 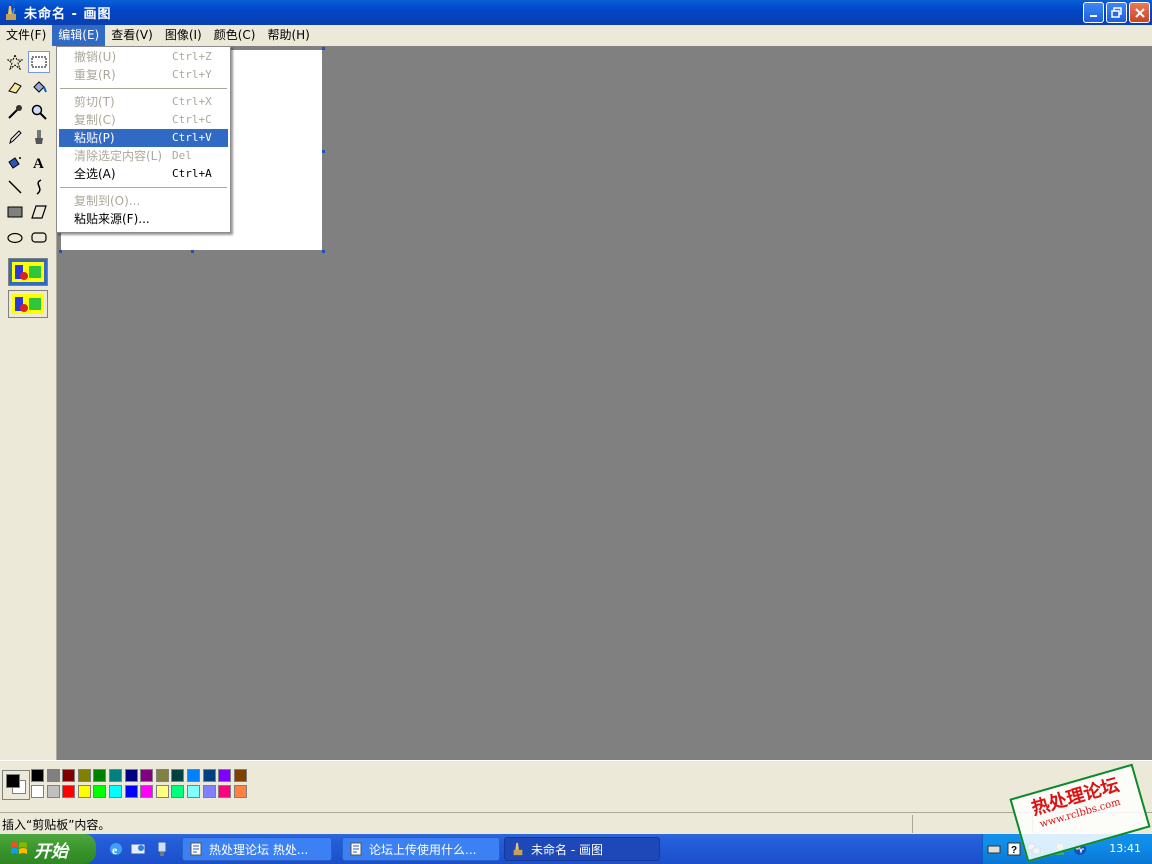 I want to click on outlook-express-icon, so click(x=138, y=849).